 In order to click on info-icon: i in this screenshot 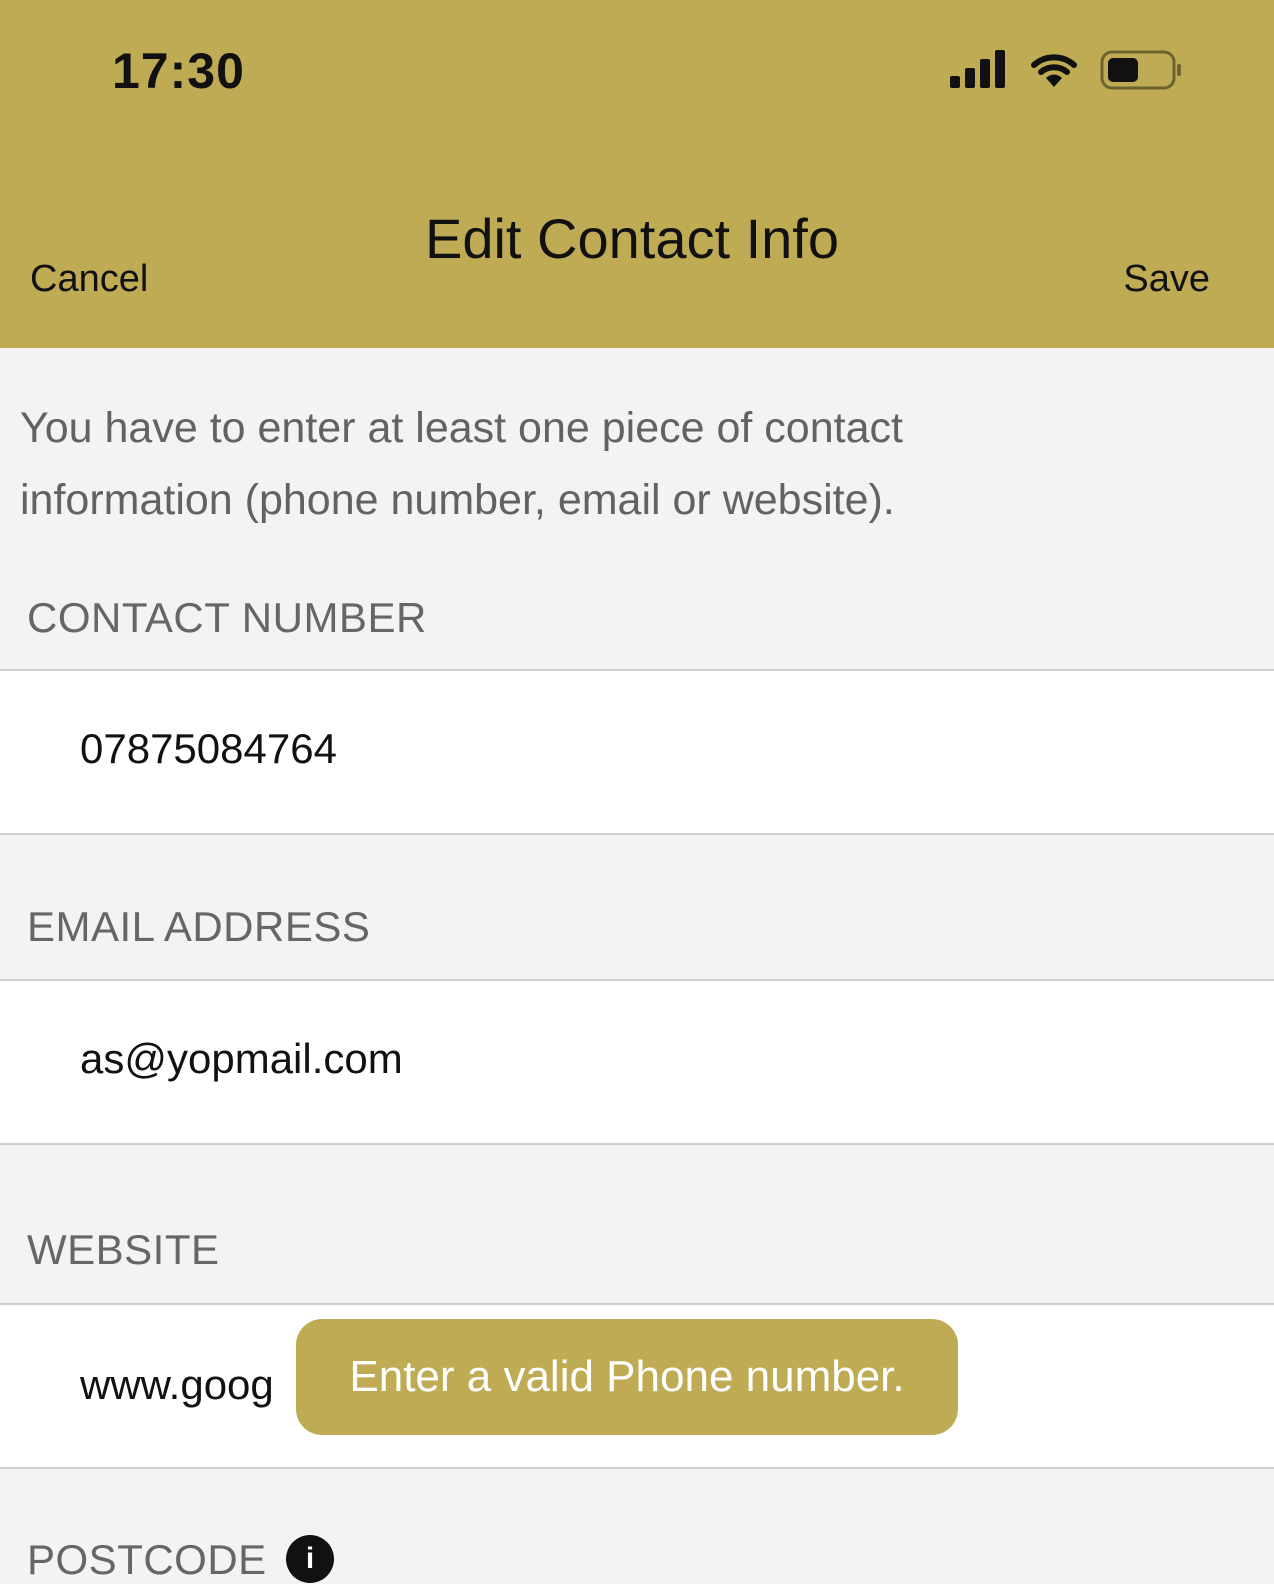, I will do `click(310, 1559)`.